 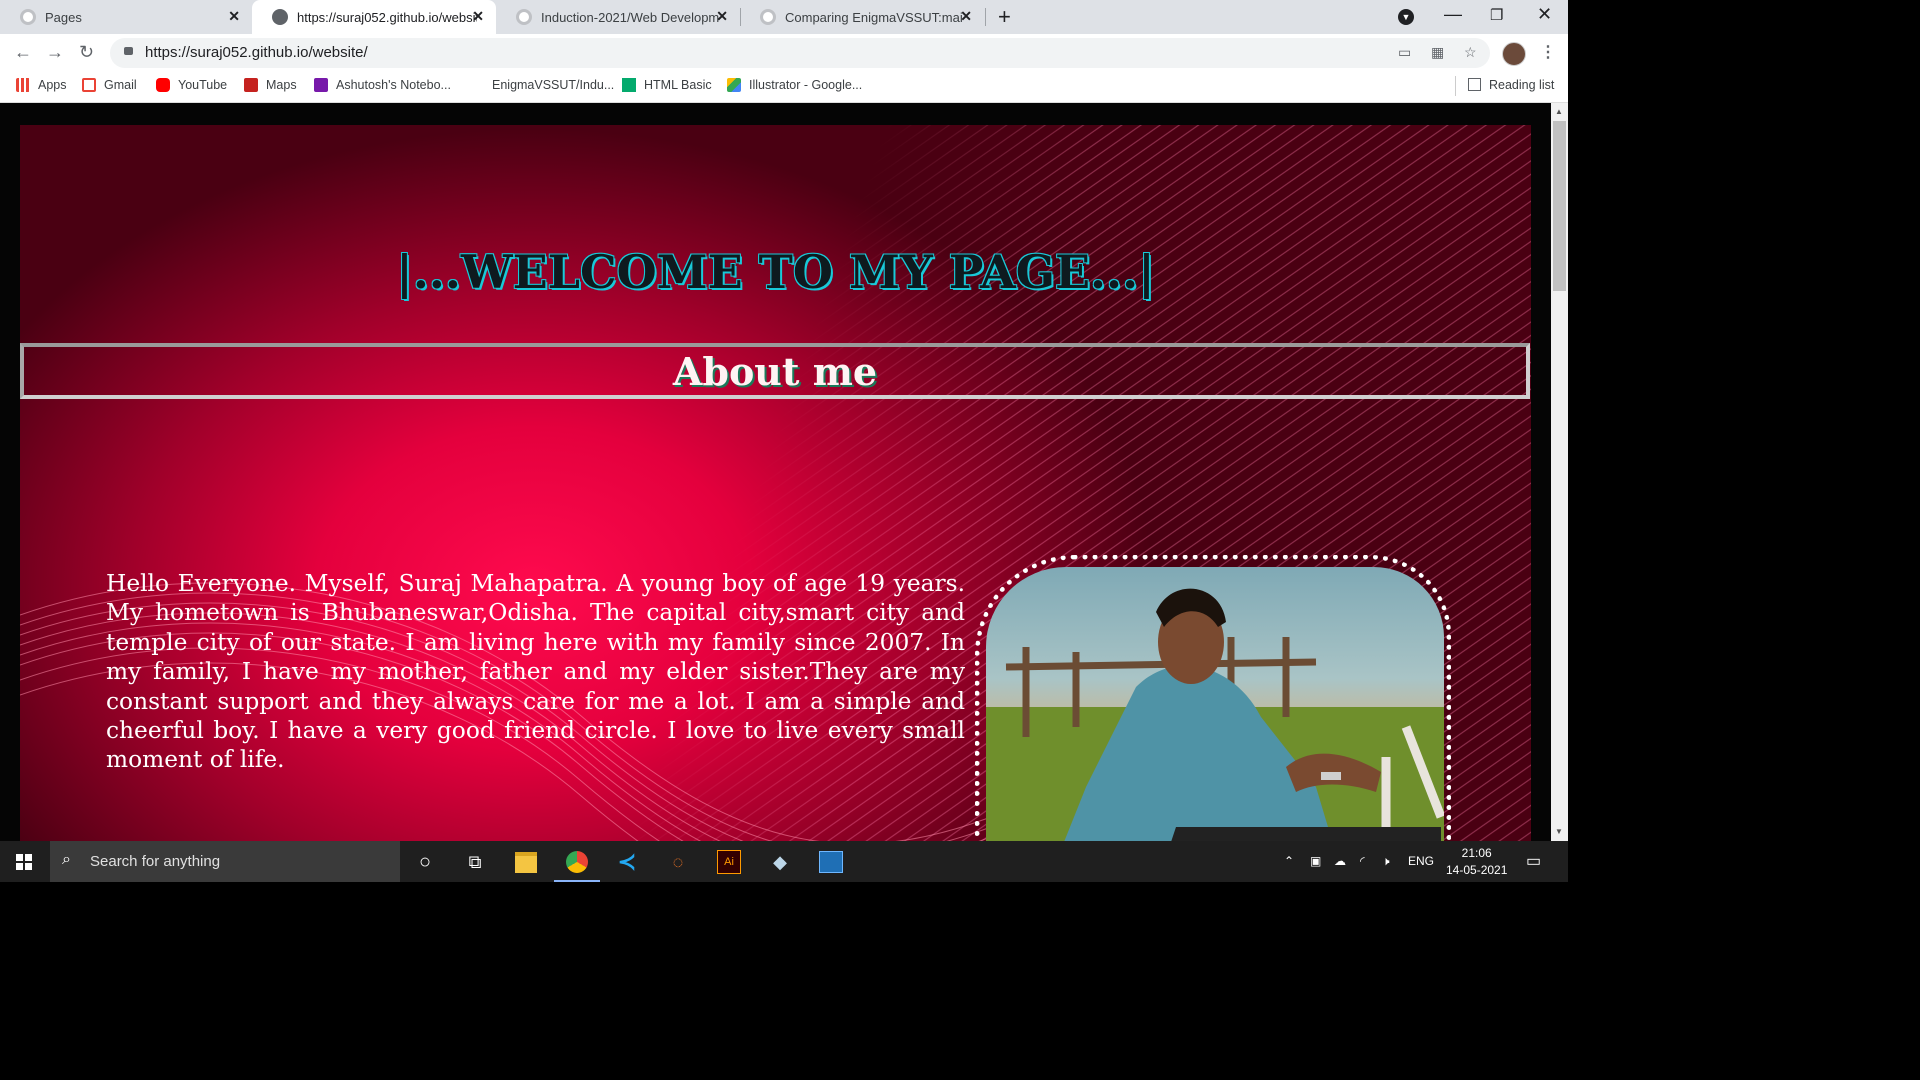 I want to click on meet-now-icon: ▣, so click(x=1315, y=861).